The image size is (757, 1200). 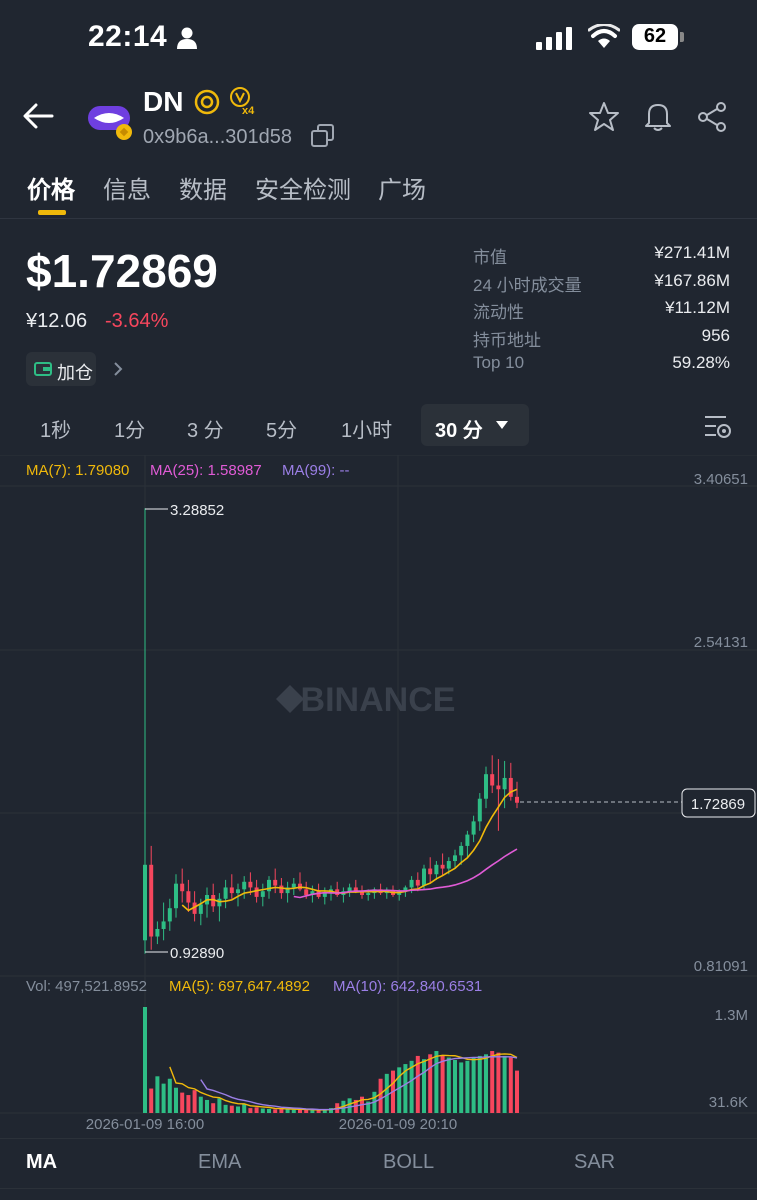 I want to click on ma25-line, so click(x=405, y=873).